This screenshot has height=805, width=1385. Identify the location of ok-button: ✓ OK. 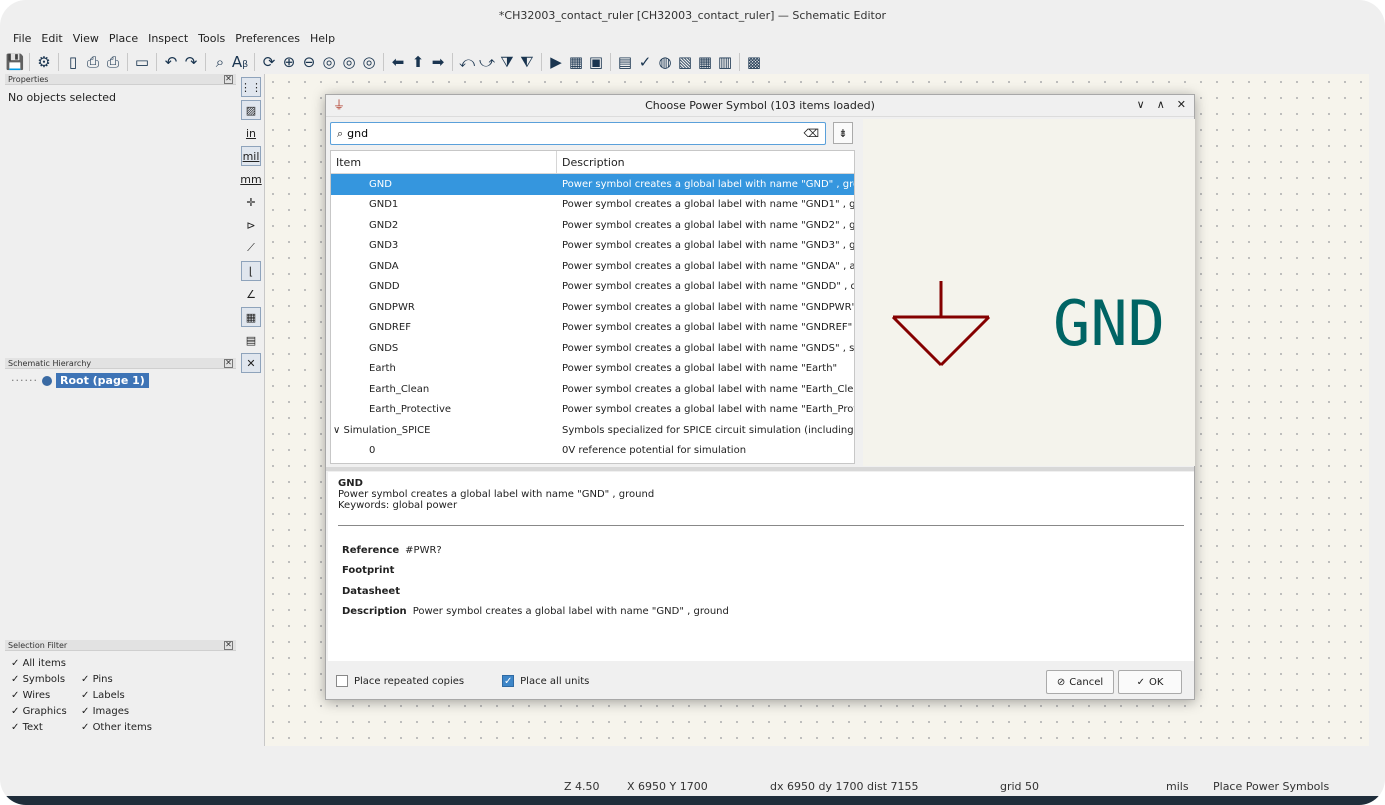
(1150, 682).